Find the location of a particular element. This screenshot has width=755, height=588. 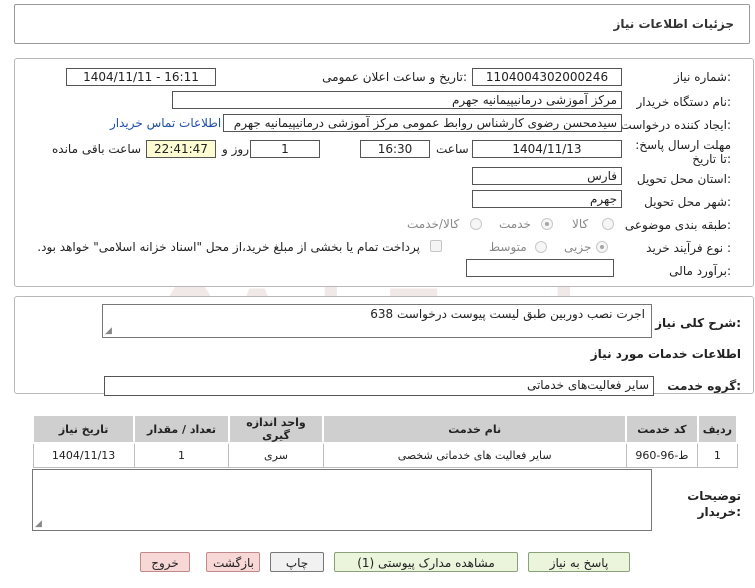

province-label: استان محل تحویل: is located at coordinates (683, 179).